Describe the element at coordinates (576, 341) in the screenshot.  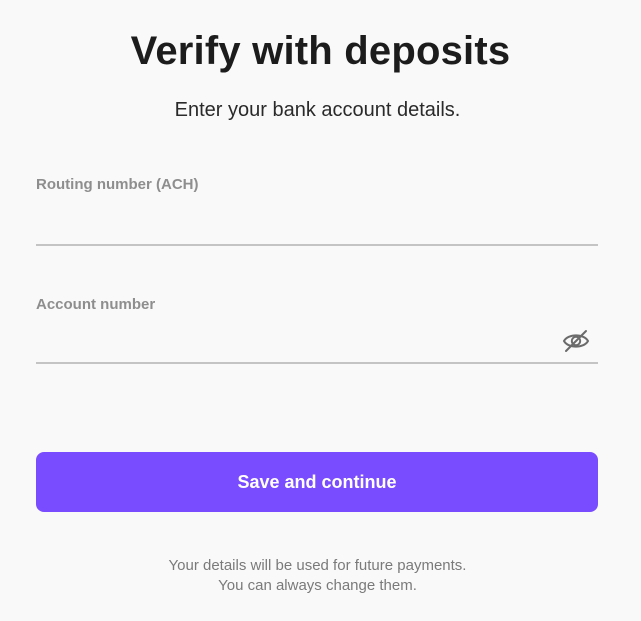
I see `eye-slash-icon` at that location.